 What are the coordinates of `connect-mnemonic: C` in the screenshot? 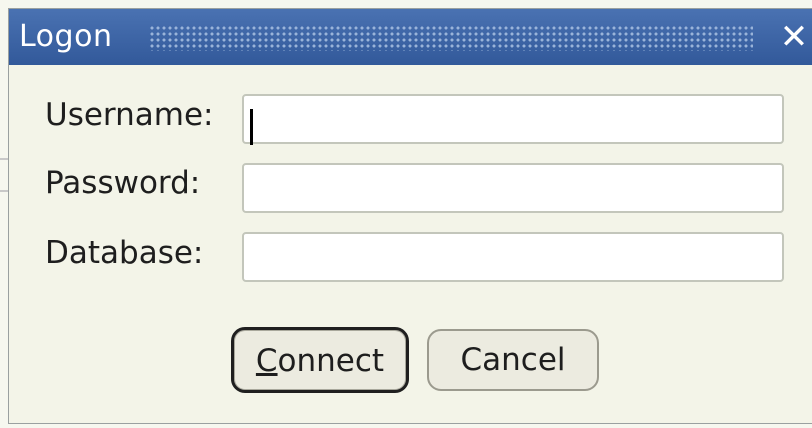 It's located at (266, 361).